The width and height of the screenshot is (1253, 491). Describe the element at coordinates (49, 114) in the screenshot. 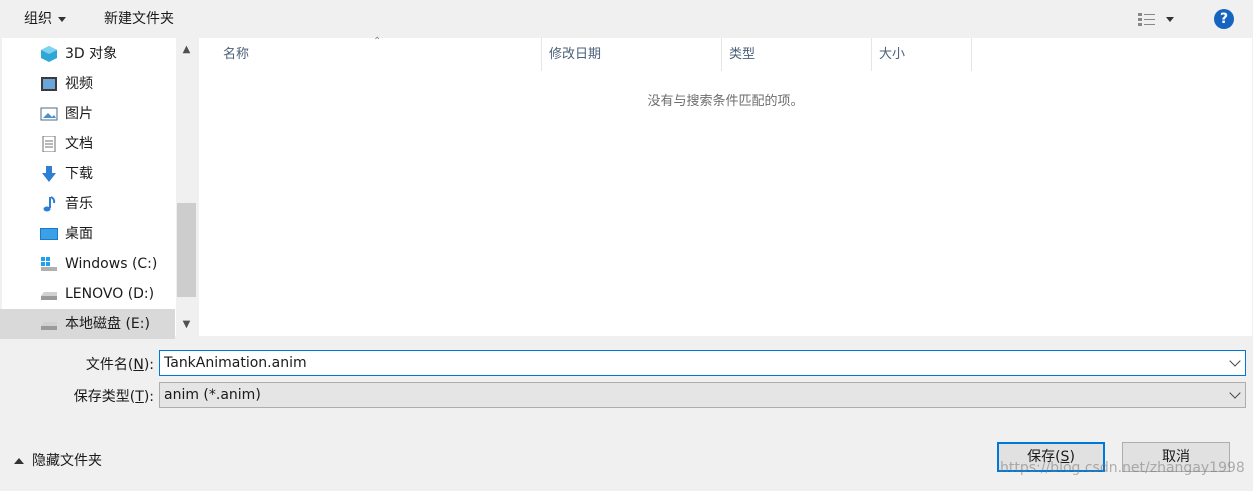

I see `picture-icon` at that location.